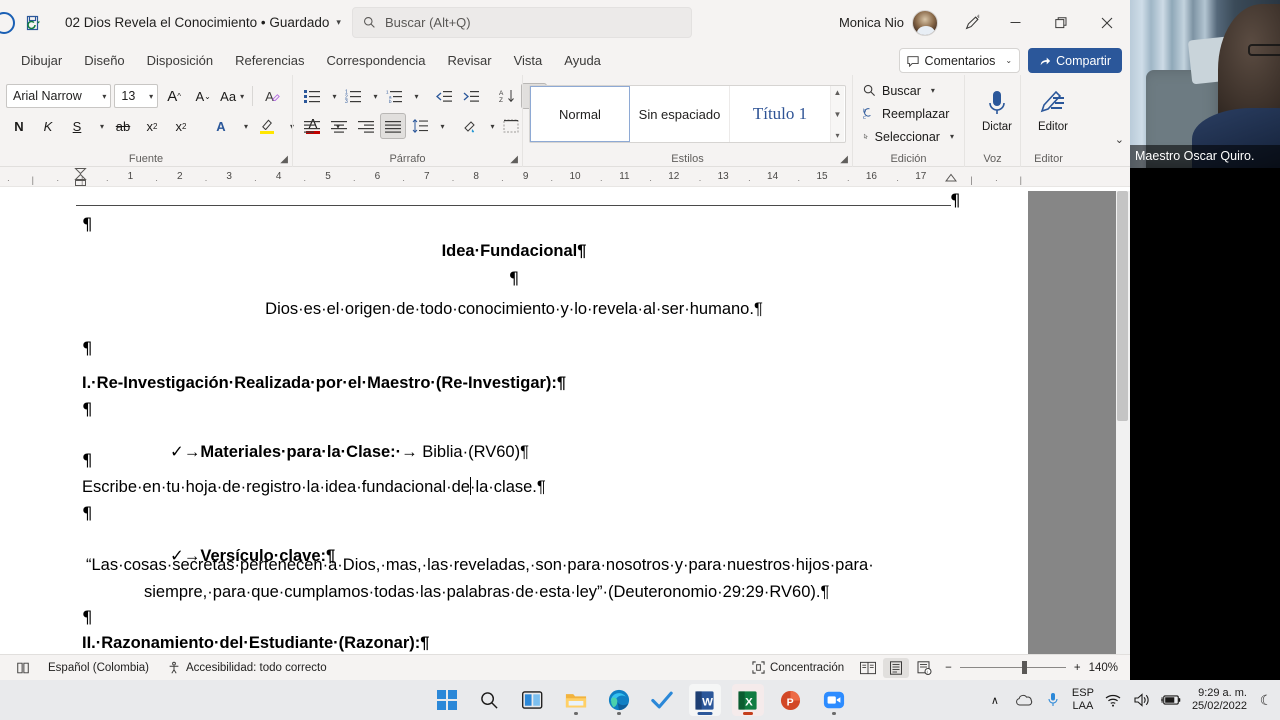 This screenshot has height=720, width=1280. What do you see at coordinates (997, 109) in the screenshot?
I see `dictate-button: Dictar` at bounding box center [997, 109].